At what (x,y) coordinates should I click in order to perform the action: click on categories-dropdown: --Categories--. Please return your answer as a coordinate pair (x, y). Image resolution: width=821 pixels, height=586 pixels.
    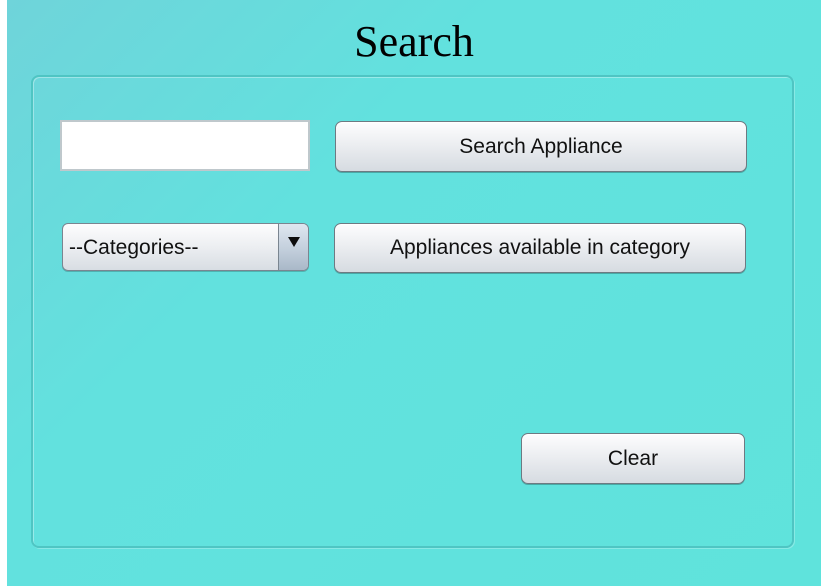
    Looking at the image, I should click on (185, 247).